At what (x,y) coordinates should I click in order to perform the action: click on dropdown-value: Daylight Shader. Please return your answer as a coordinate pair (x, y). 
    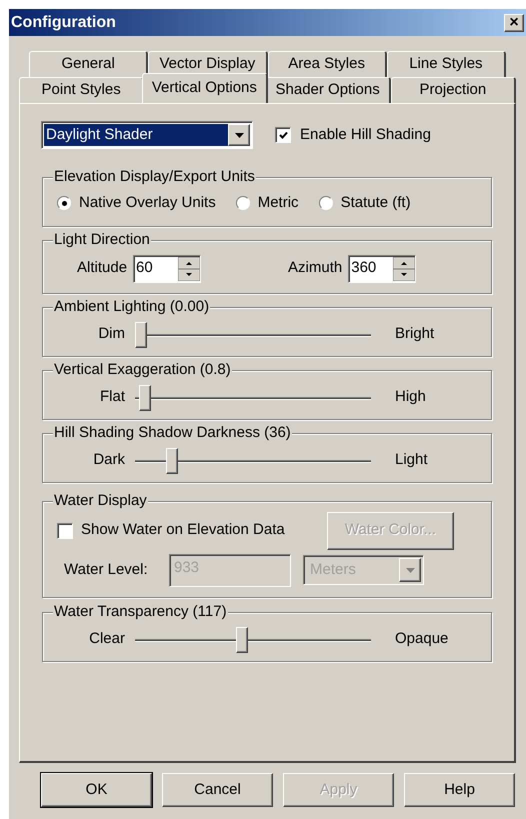
    Looking at the image, I should click on (136, 135).